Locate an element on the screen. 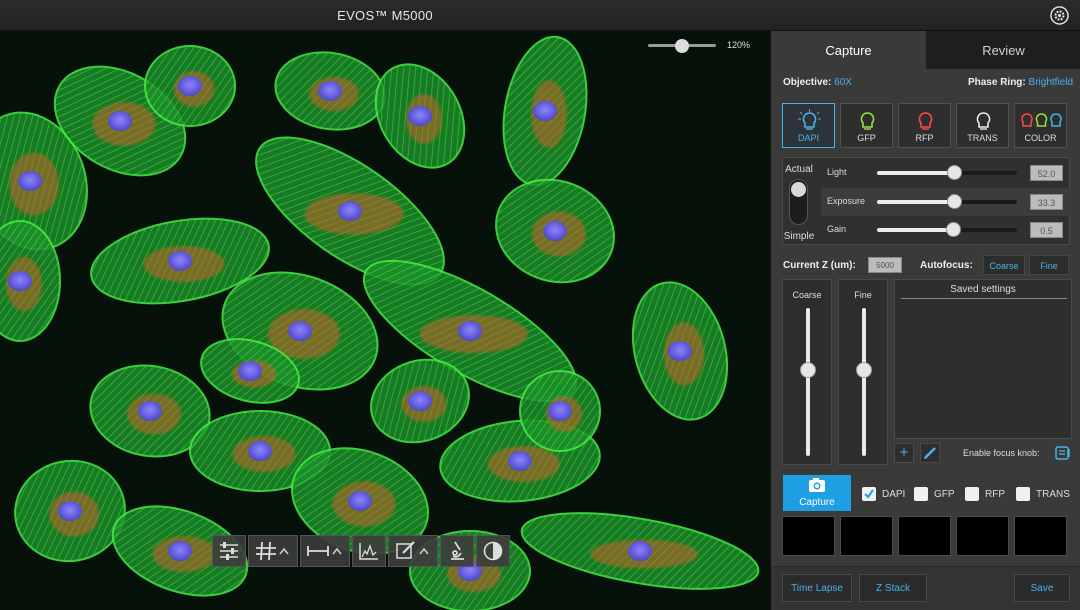 This screenshot has width=1080, height=610. checkbox-label: RFP is located at coordinates (995, 494).